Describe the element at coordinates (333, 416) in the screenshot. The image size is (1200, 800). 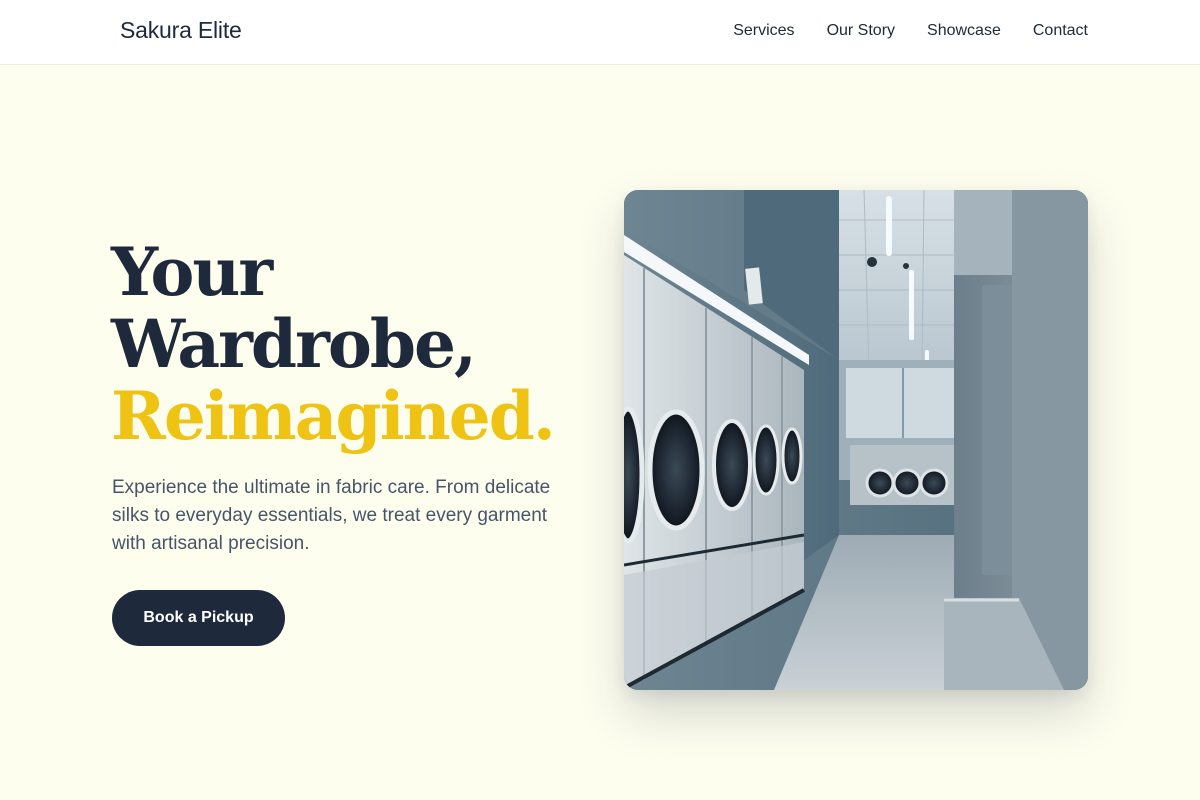
I see `hero-title-accent: Reimagined.` at that location.